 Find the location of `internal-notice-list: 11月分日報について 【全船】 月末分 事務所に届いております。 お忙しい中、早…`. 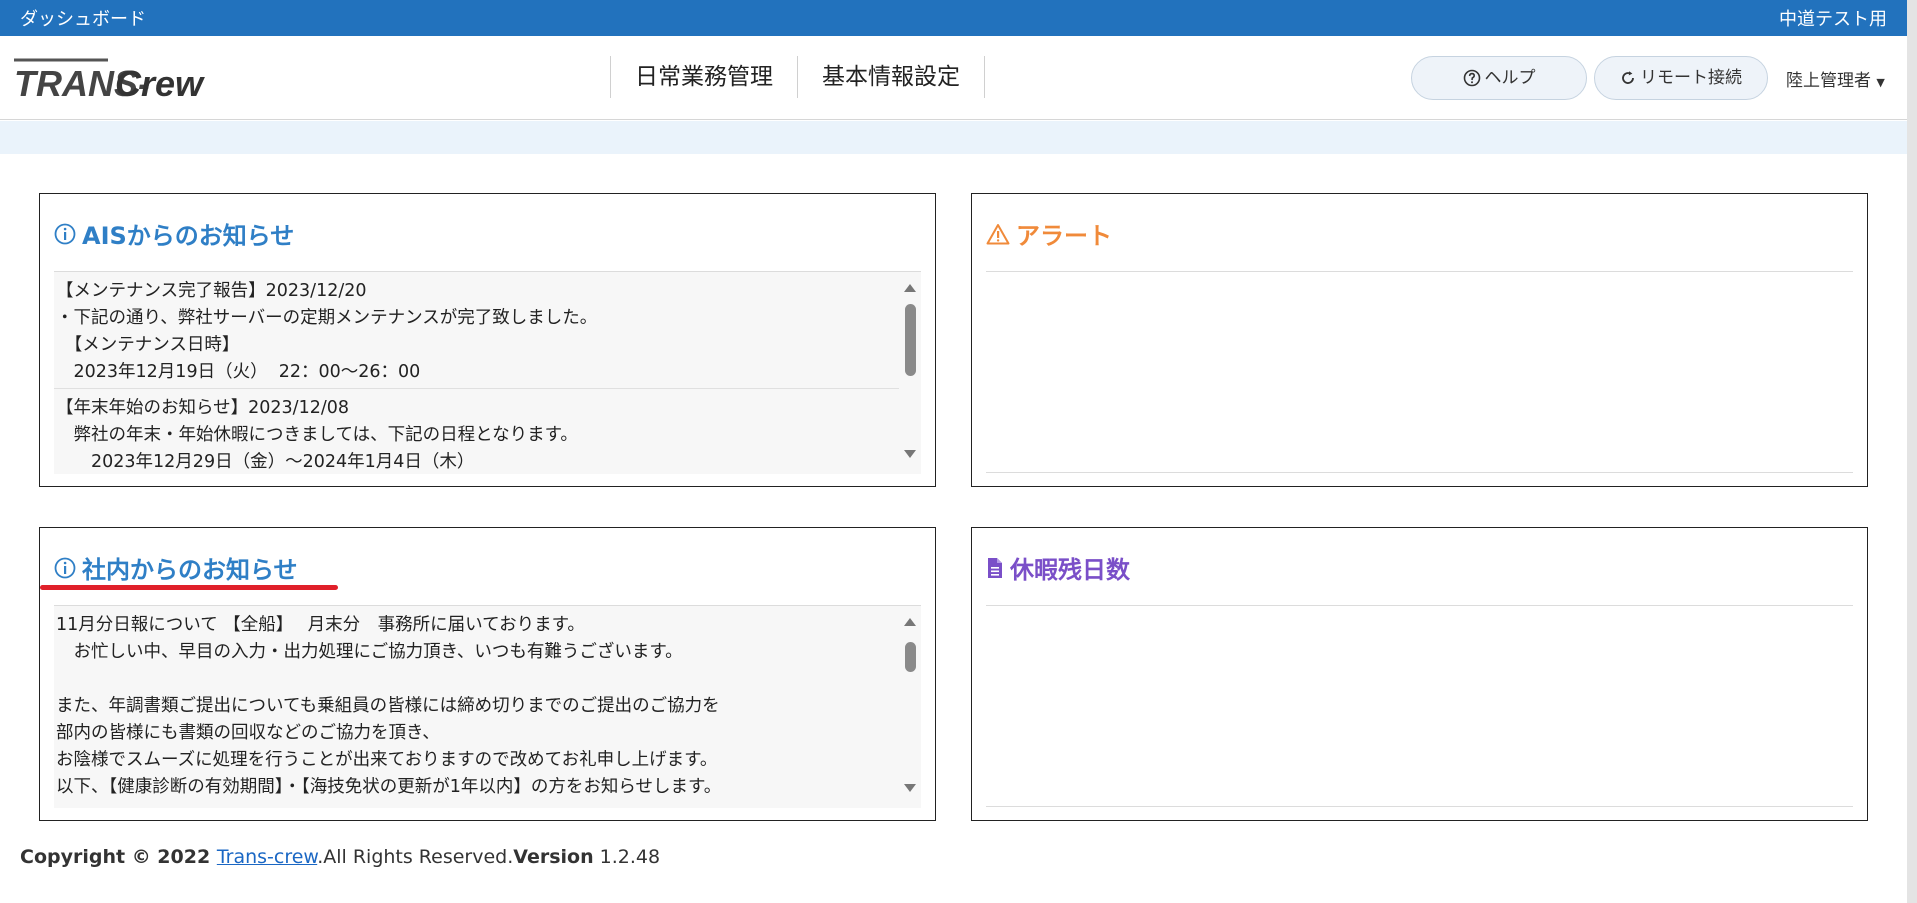

internal-notice-list: 11月分日報について 【全船】 月末分 事務所に届いております。 お忙しい中、早… is located at coordinates (487, 707).